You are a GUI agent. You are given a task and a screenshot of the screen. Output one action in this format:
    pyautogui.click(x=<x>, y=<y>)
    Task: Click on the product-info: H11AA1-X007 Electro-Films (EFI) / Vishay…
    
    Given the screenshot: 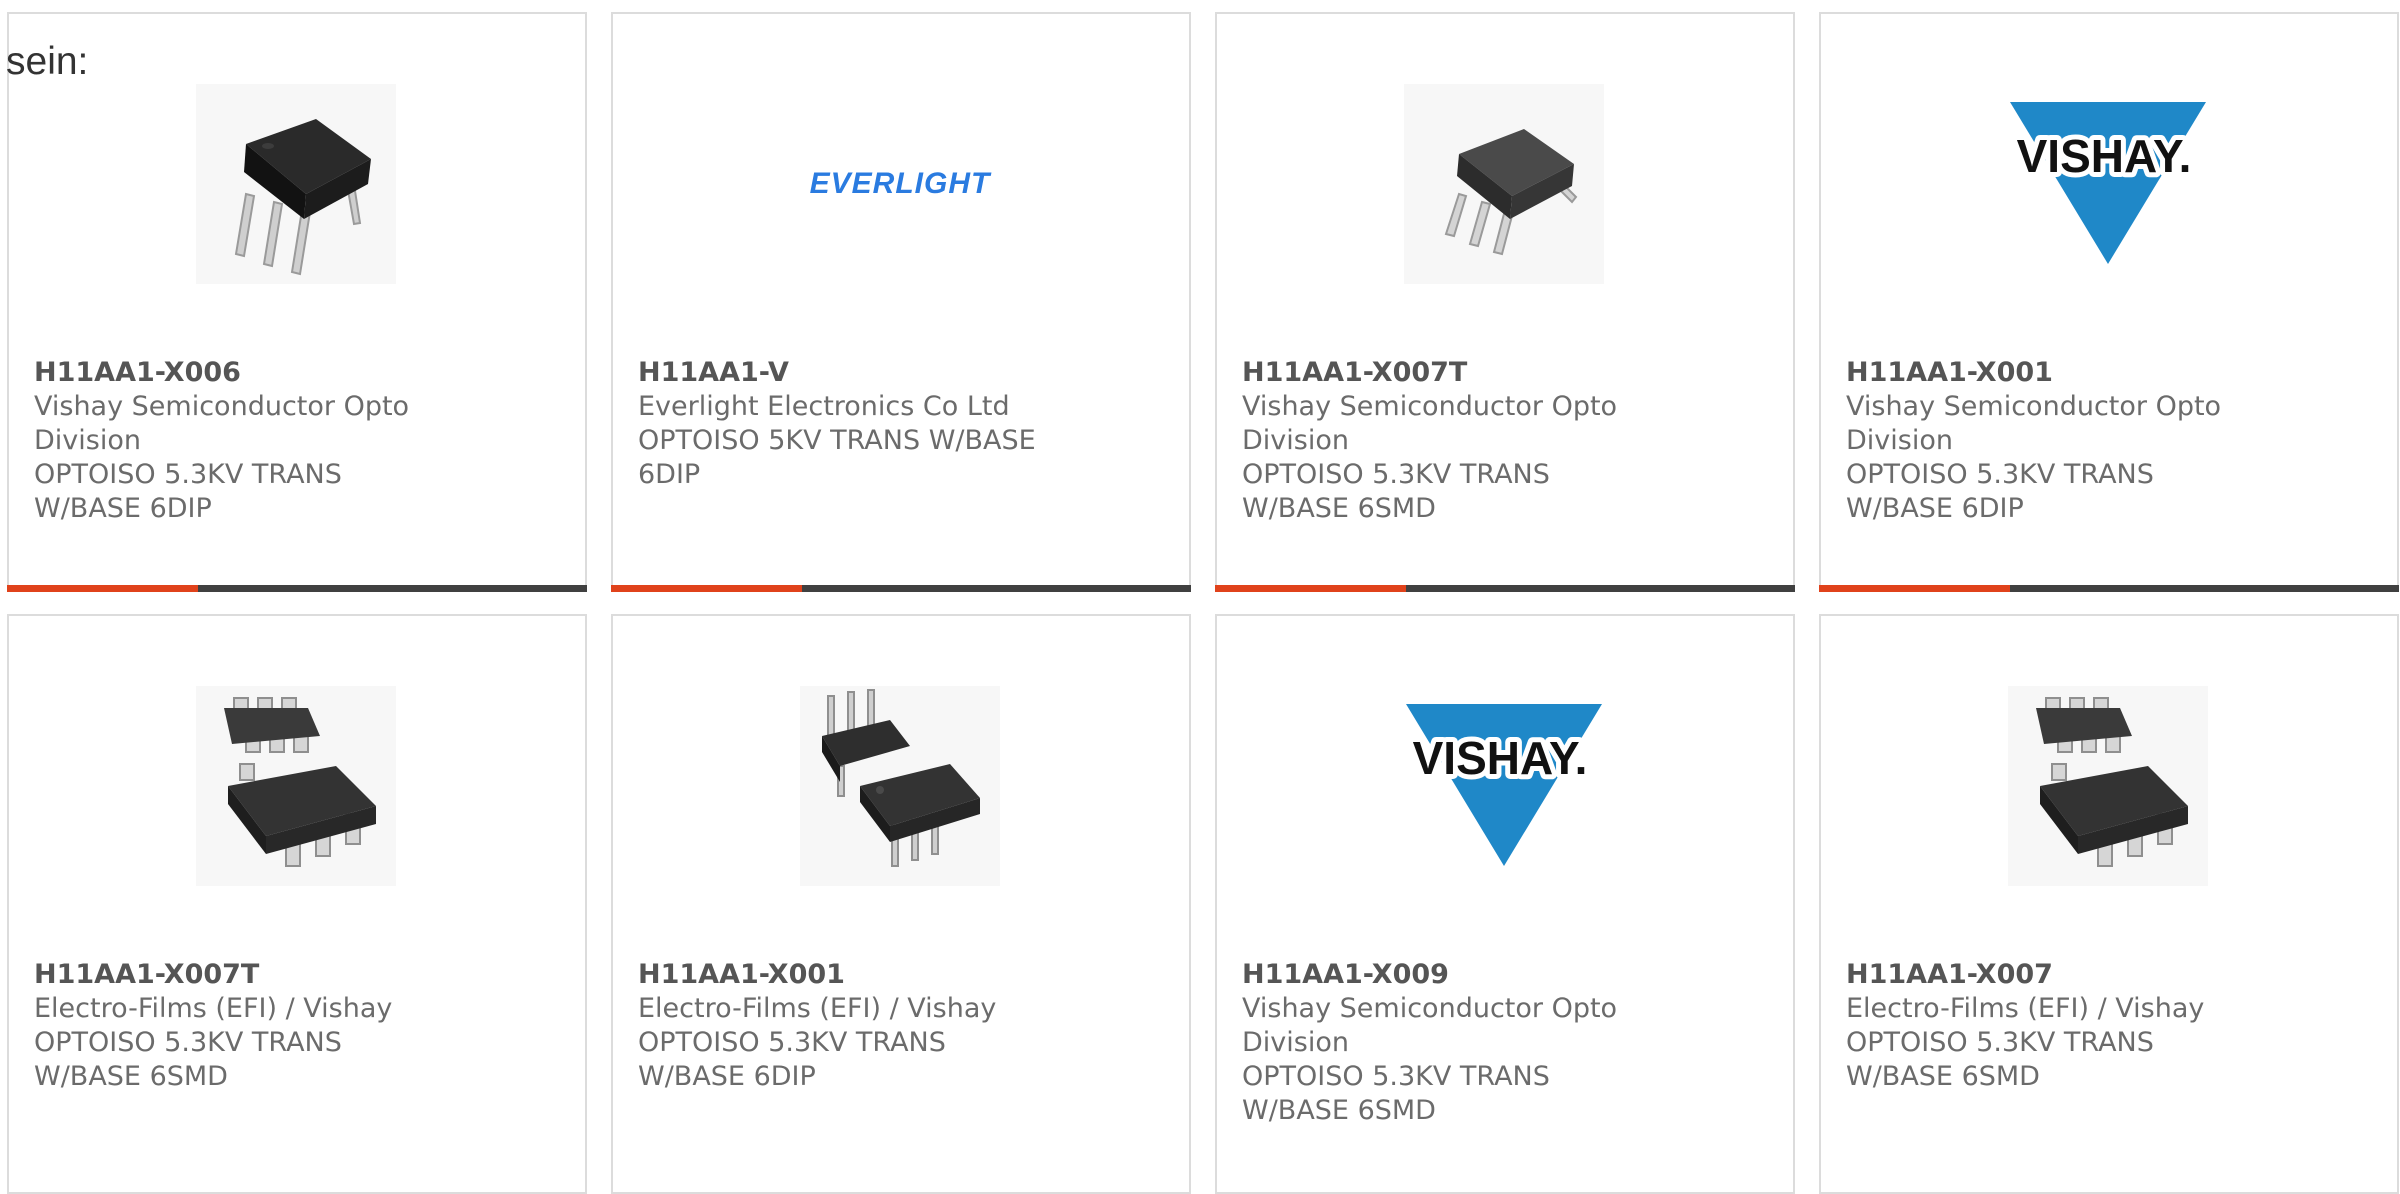 What is the action you would take?
    pyautogui.click(x=2056, y=1026)
    